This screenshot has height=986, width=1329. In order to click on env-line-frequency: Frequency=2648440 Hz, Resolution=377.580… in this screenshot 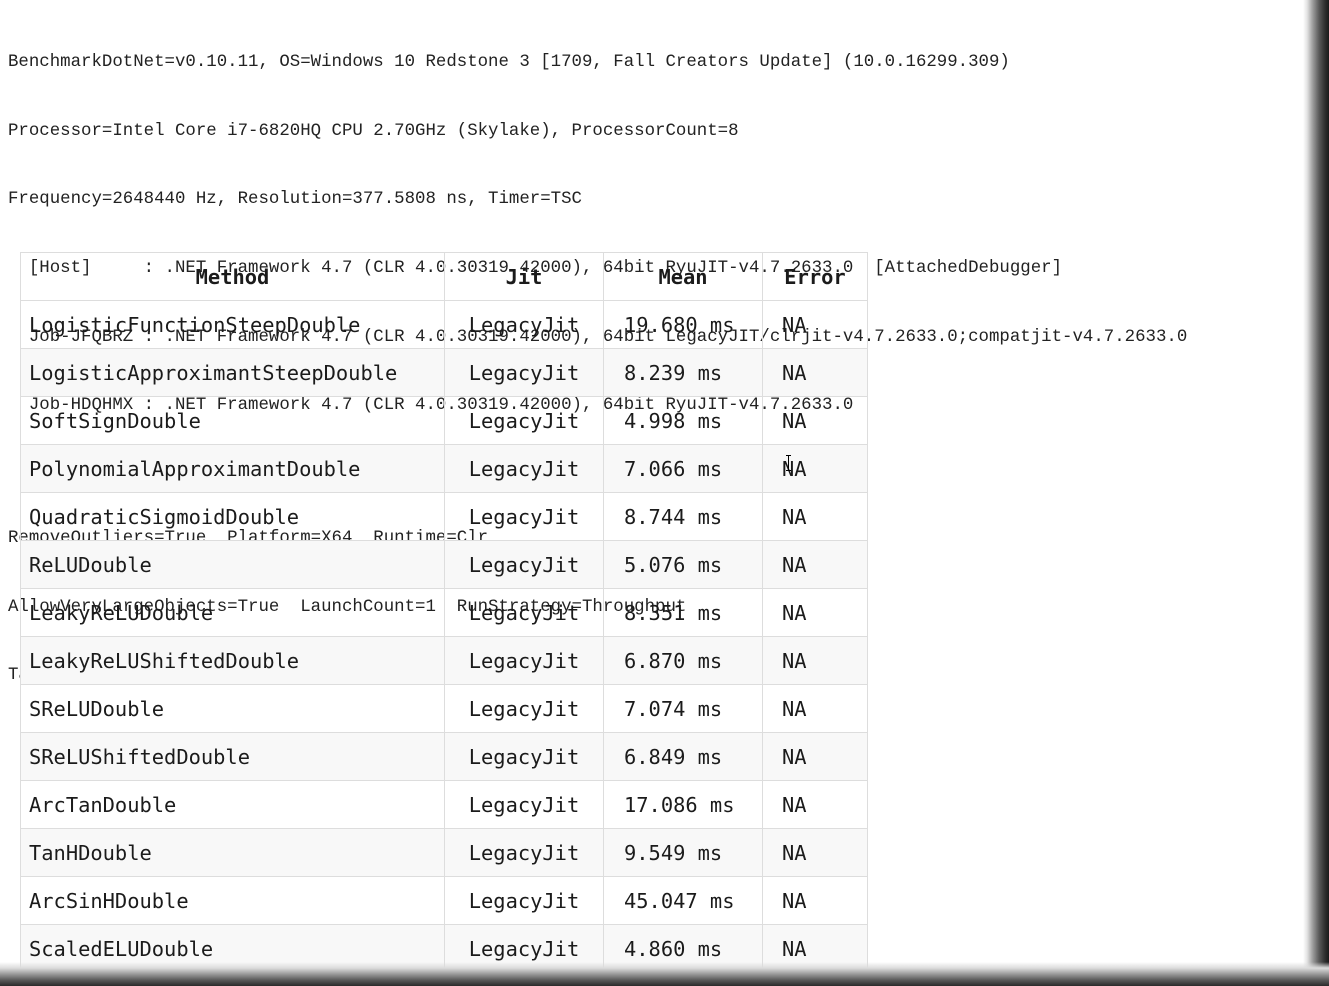, I will do `click(295, 200)`.